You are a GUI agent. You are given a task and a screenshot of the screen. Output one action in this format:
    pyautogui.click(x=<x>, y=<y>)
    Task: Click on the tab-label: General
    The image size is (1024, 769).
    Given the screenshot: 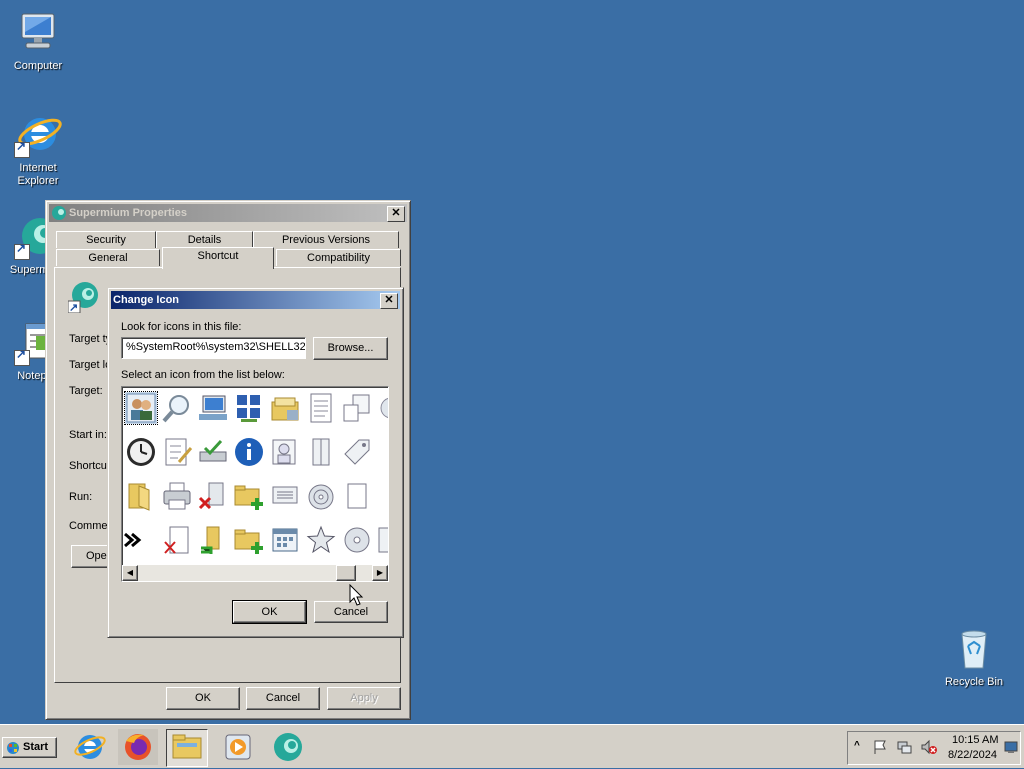 What is the action you would take?
    pyautogui.click(x=108, y=258)
    